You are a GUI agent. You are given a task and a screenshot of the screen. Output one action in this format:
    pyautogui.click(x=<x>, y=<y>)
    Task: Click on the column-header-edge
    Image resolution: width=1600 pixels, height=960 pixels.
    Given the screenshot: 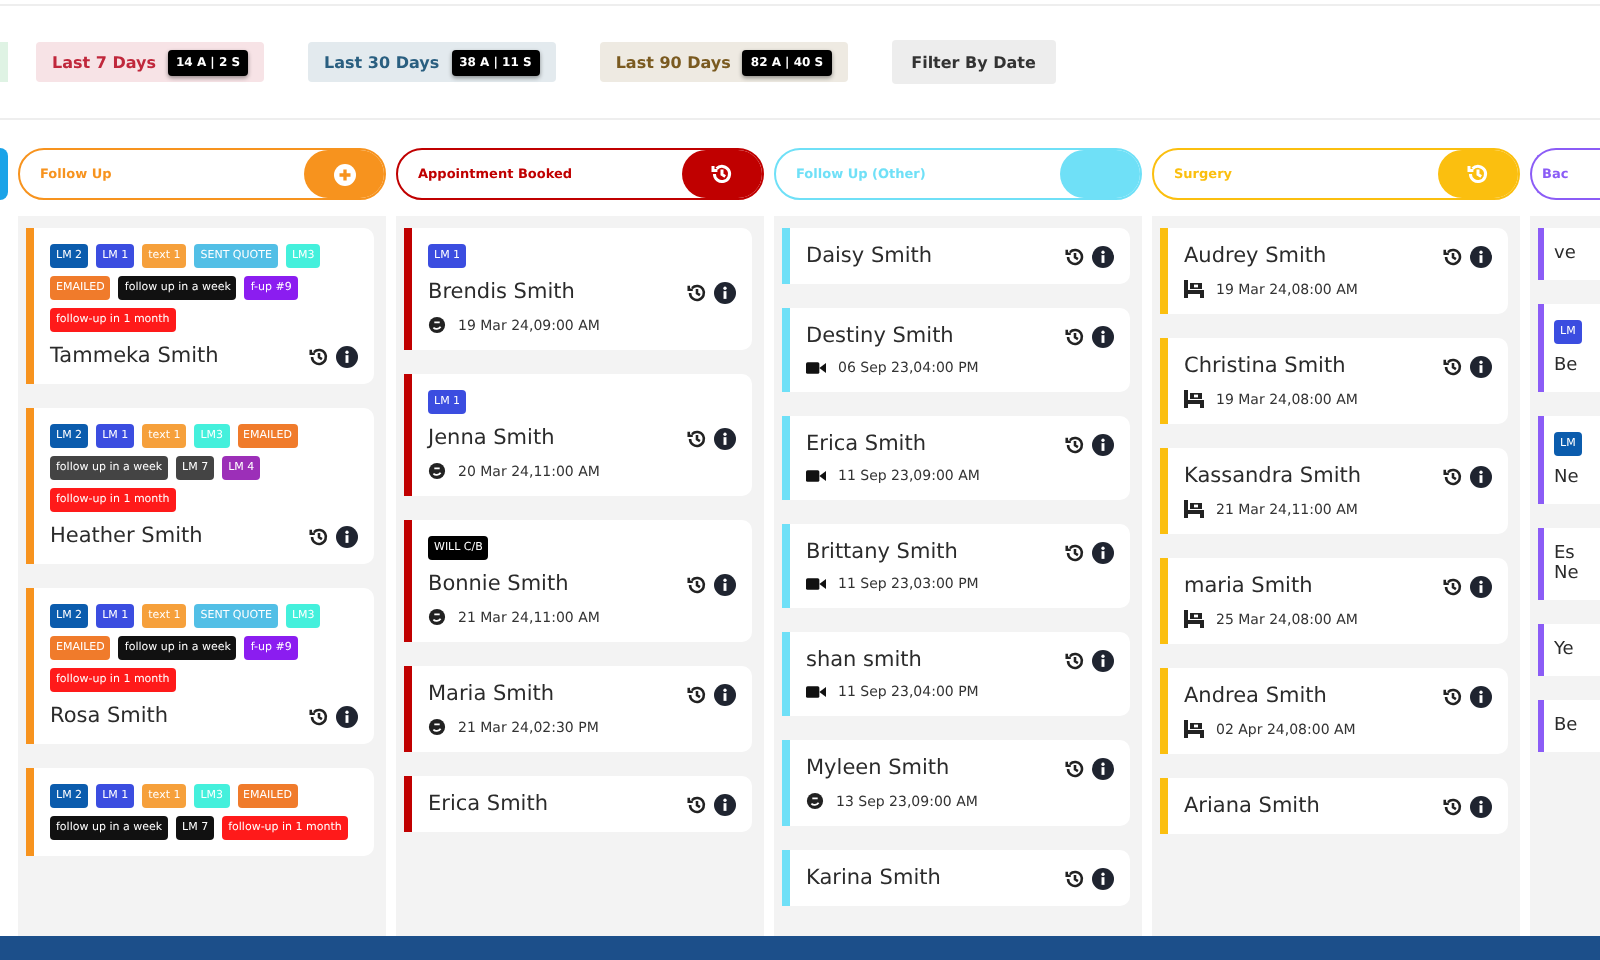 What is the action you would take?
    pyautogui.click(x=4, y=174)
    